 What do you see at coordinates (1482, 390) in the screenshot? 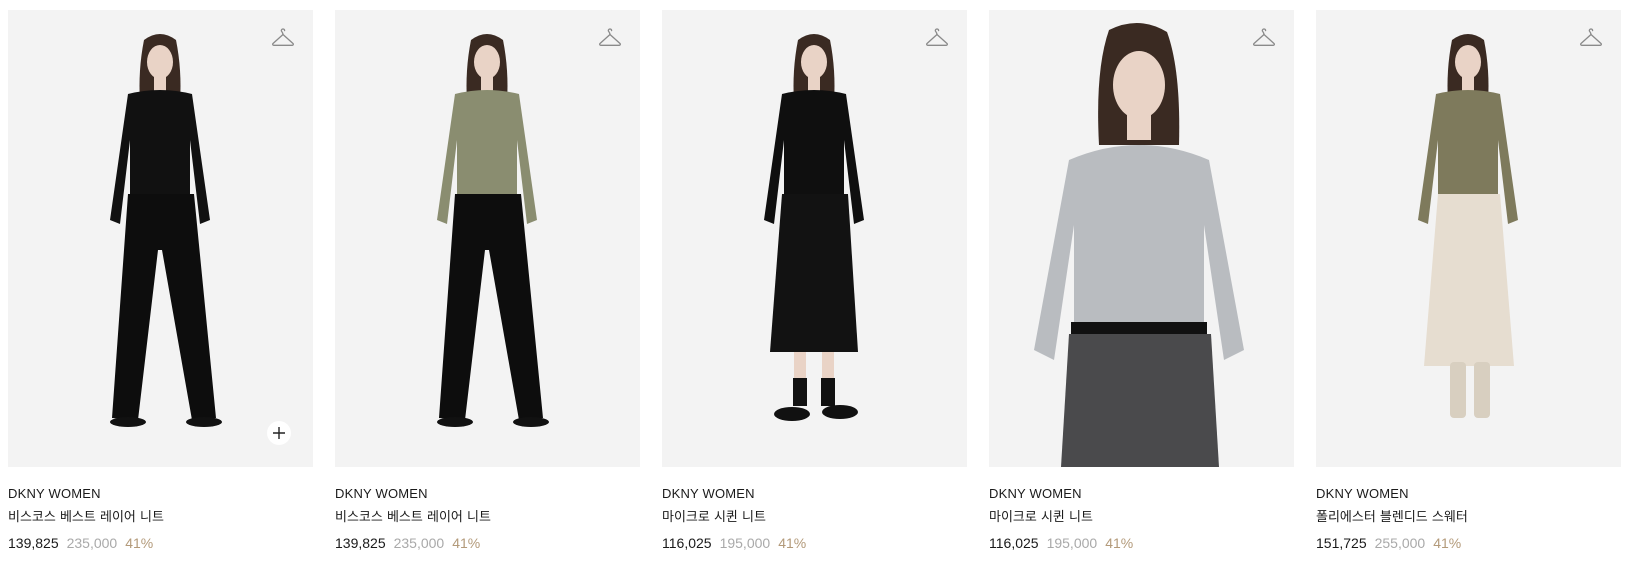
I see `model-boot-right` at bounding box center [1482, 390].